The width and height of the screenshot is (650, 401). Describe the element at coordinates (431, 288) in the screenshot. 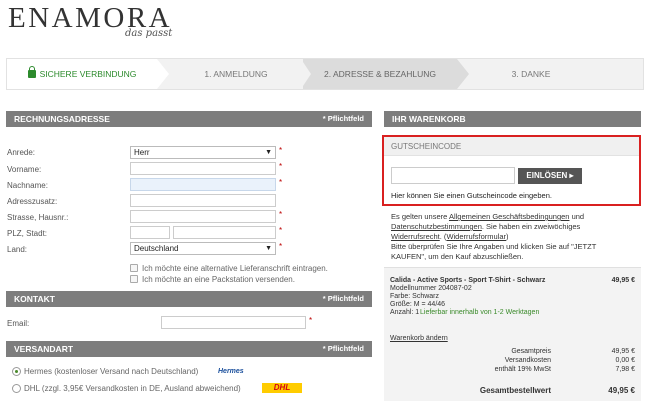

I see `item-model: Modellnummer 204087-02` at that location.